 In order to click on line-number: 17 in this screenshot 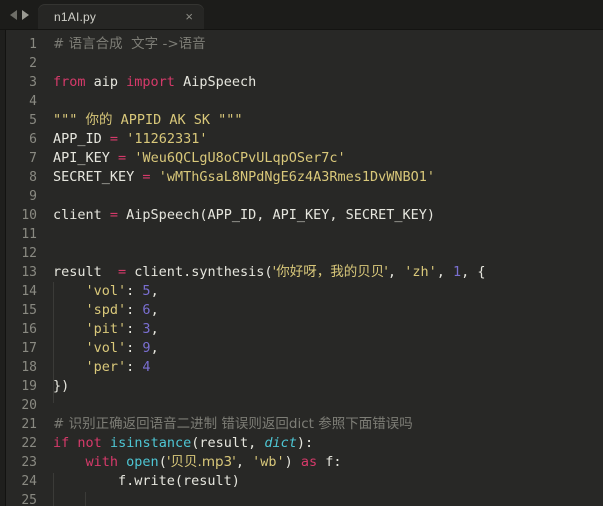, I will do `click(29, 348)`.